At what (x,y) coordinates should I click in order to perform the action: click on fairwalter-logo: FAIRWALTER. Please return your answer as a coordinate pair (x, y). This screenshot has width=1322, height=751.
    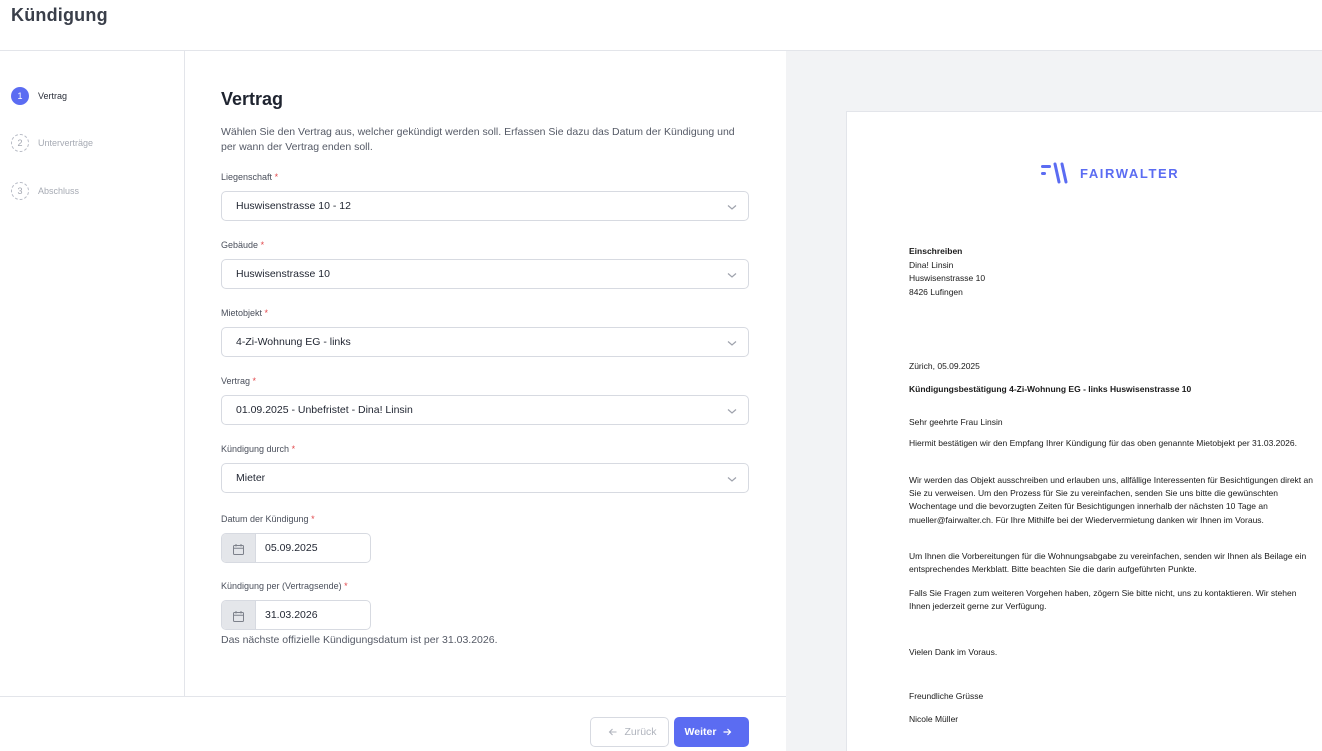
    Looking at the image, I should click on (1110, 173).